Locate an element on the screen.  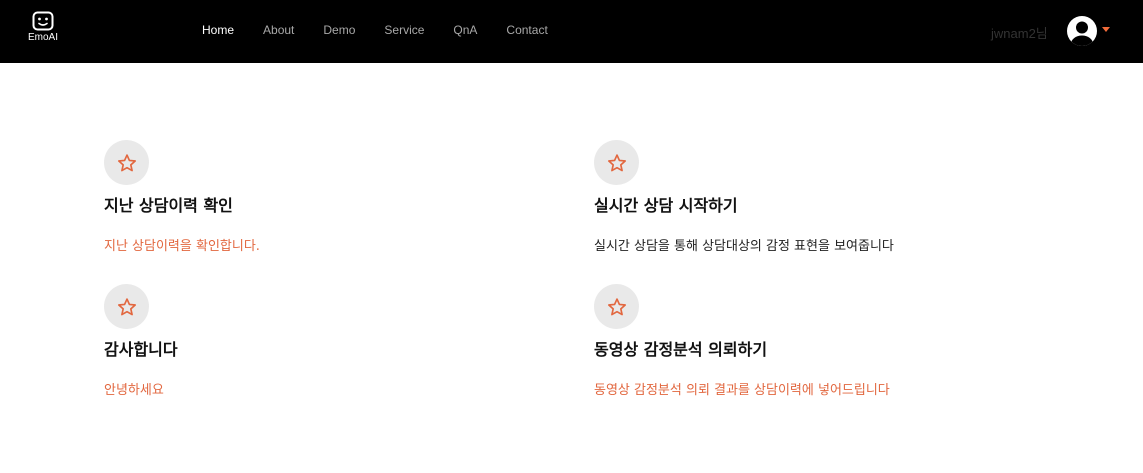
nav-contact: Contact is located at coordinates (526, 30).